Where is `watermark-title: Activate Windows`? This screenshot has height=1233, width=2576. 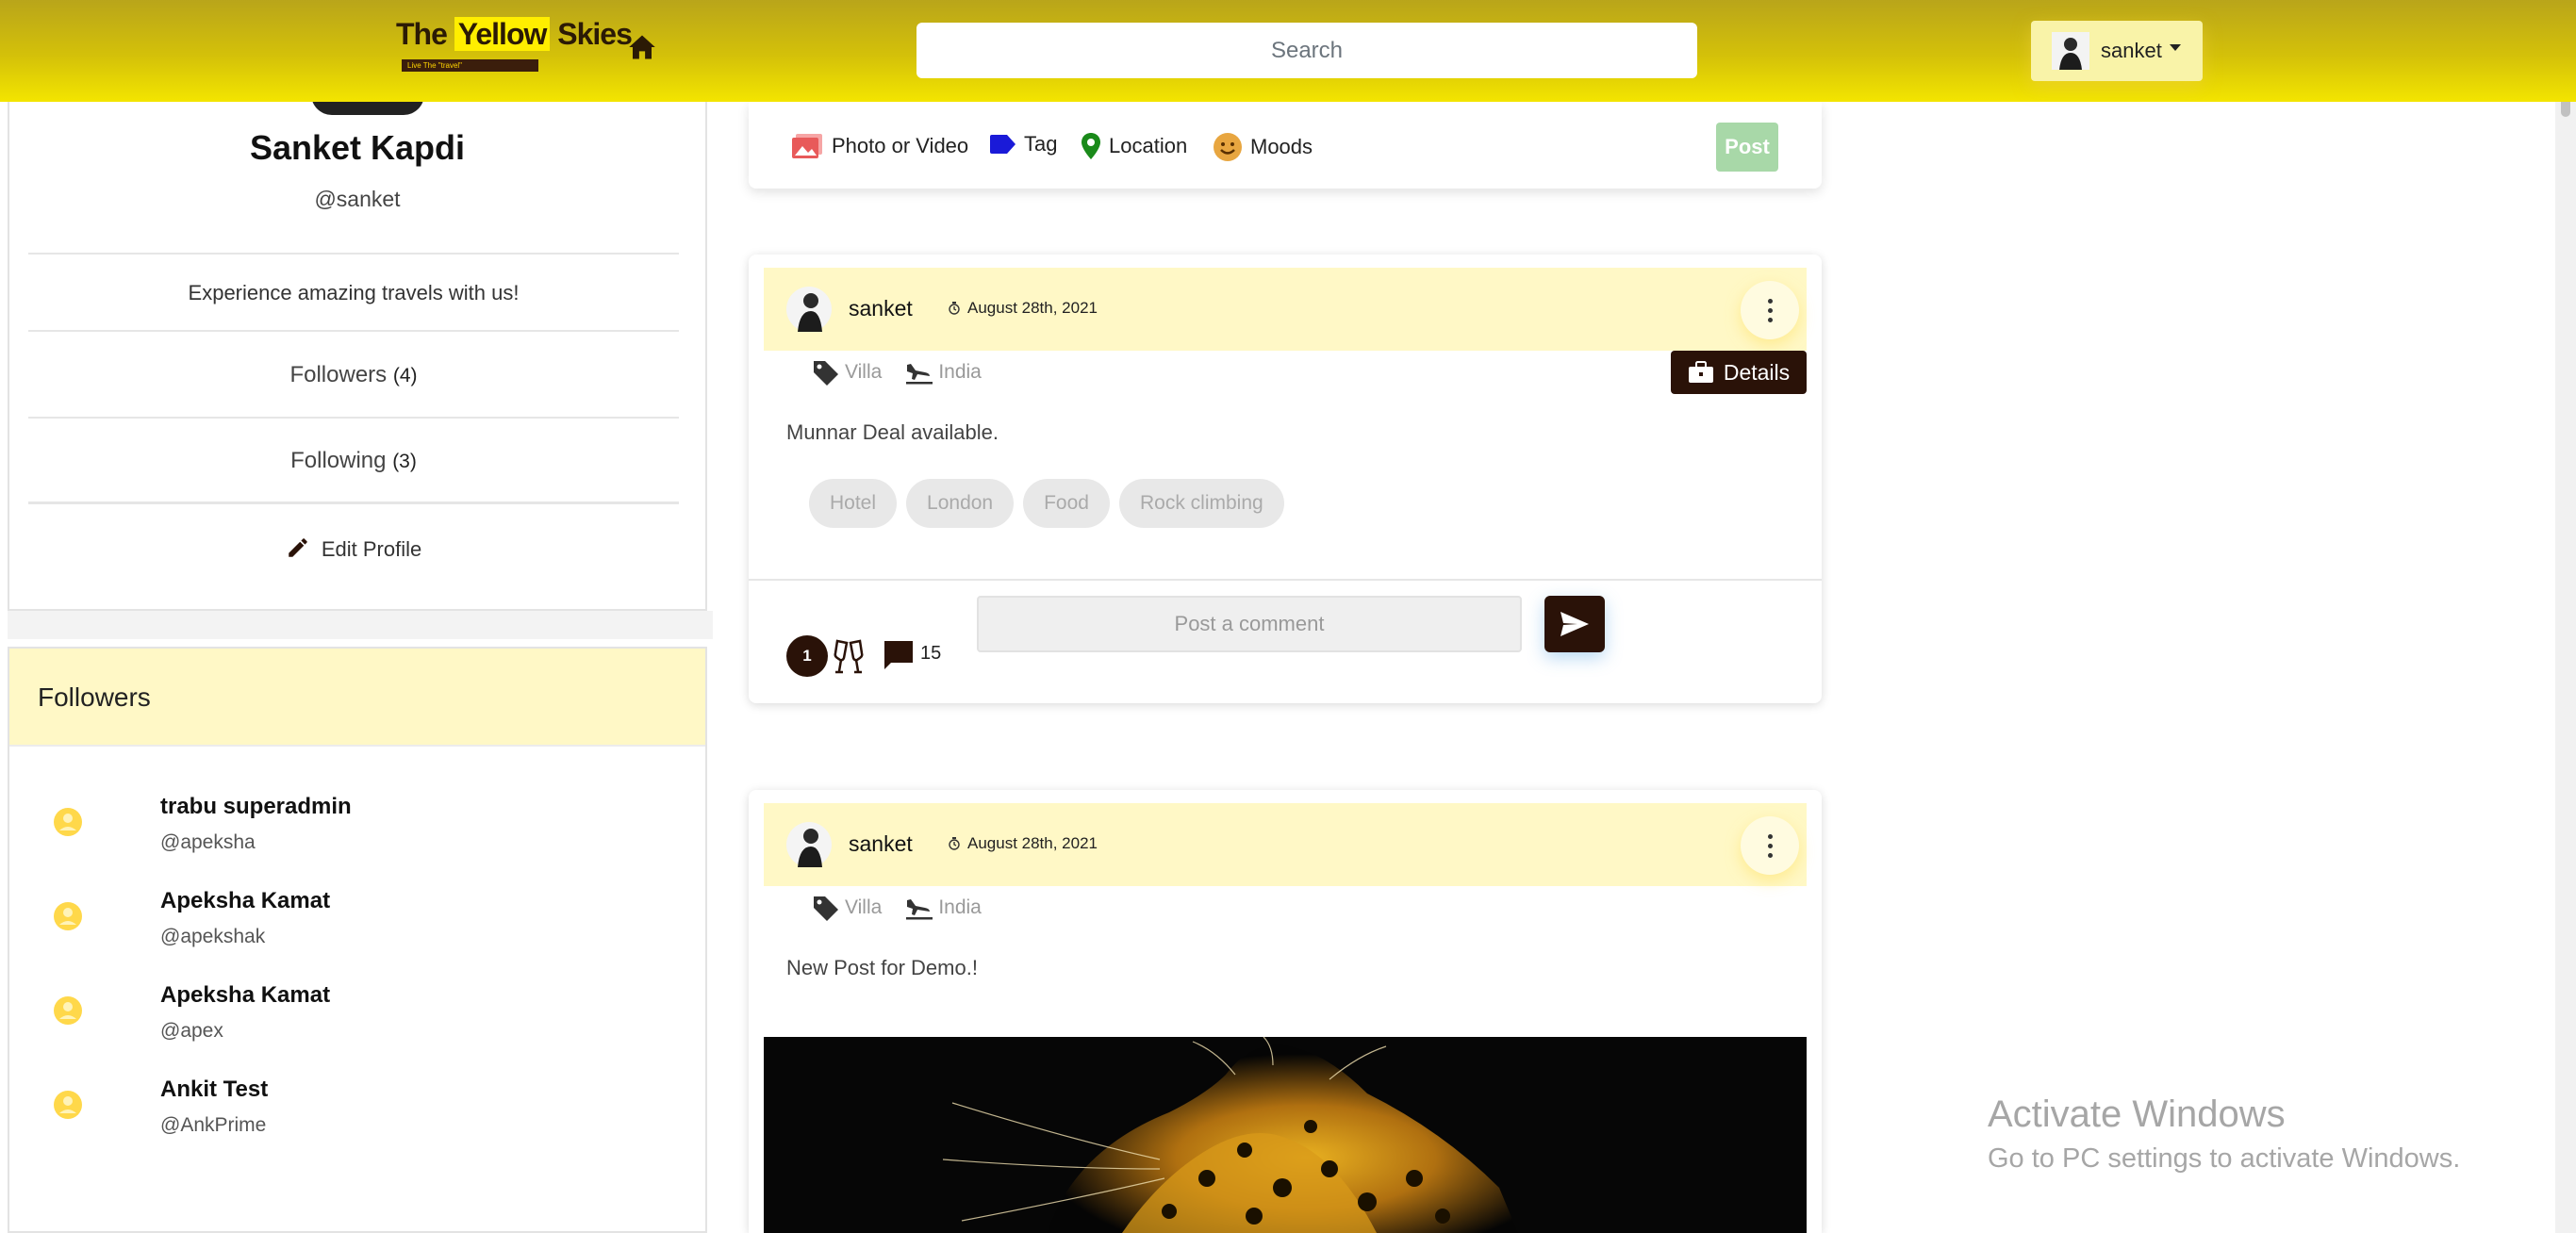
watermark-title: Activate Windows is located at coordinates (2137, 1114).